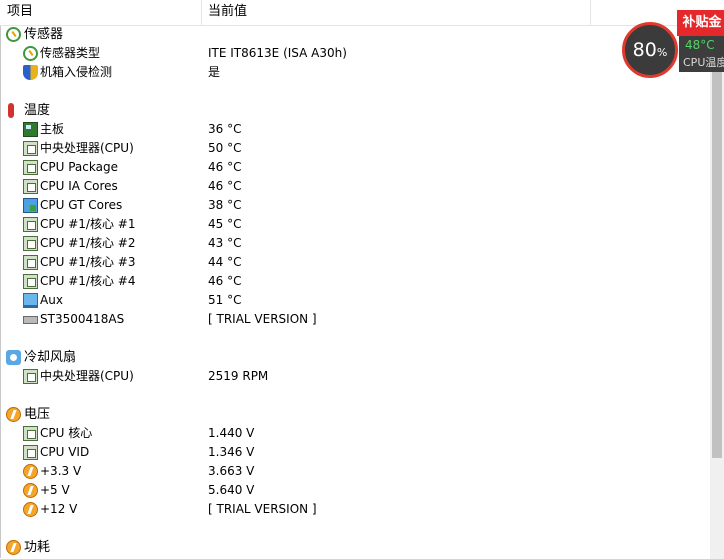 This screenshot has height=559, width=724. What do you see at coordinates (13, 357) in the screenshot?
I see `fan-icon` at bounding box center [13, 357].